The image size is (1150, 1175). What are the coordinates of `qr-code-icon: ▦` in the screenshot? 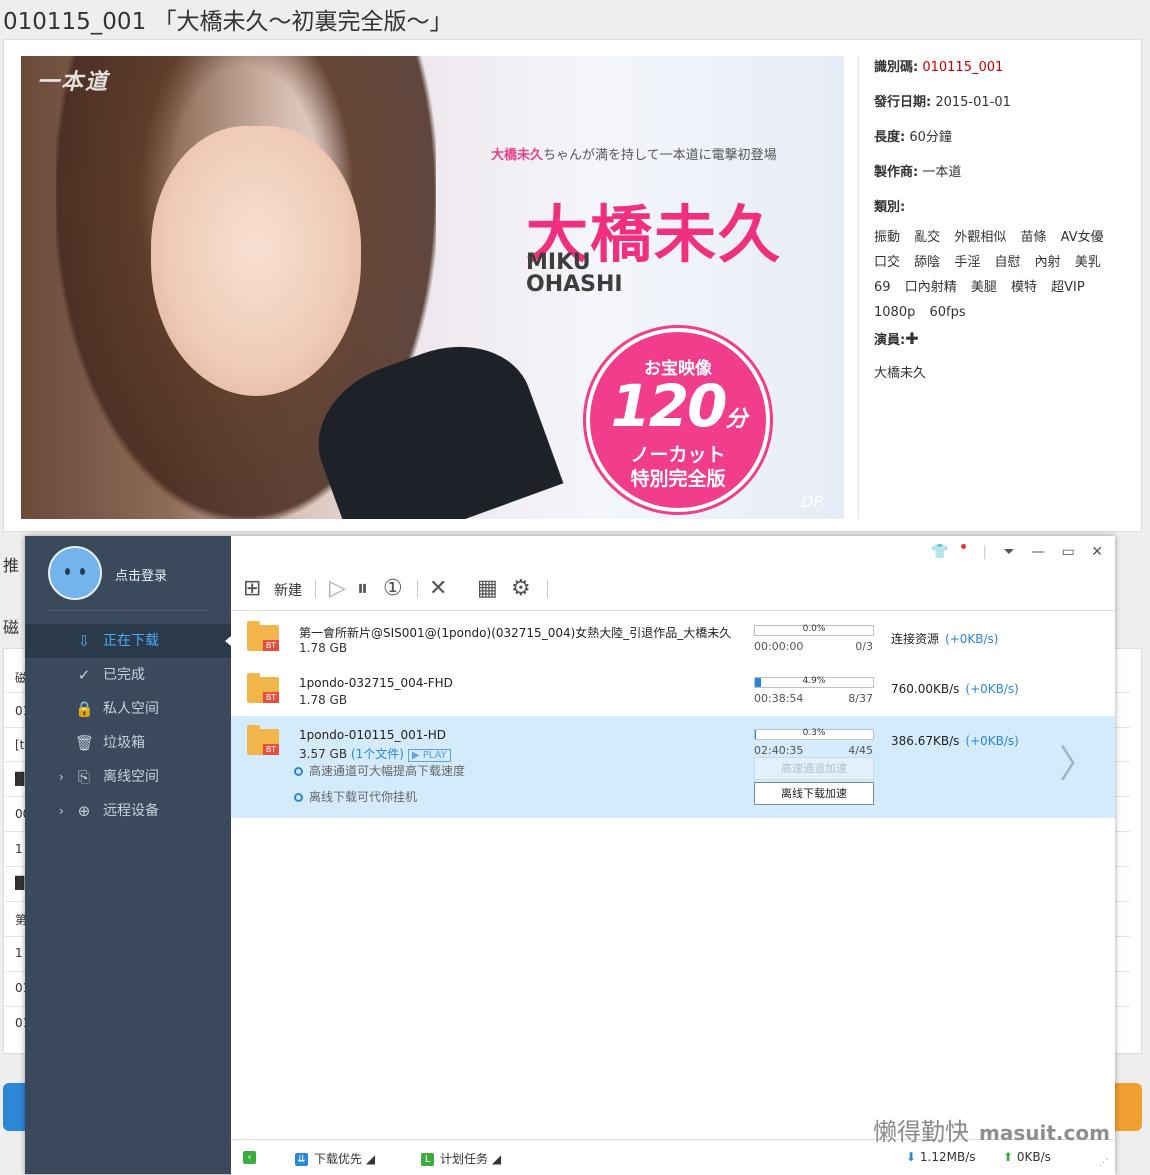 It's located at (487, 589).